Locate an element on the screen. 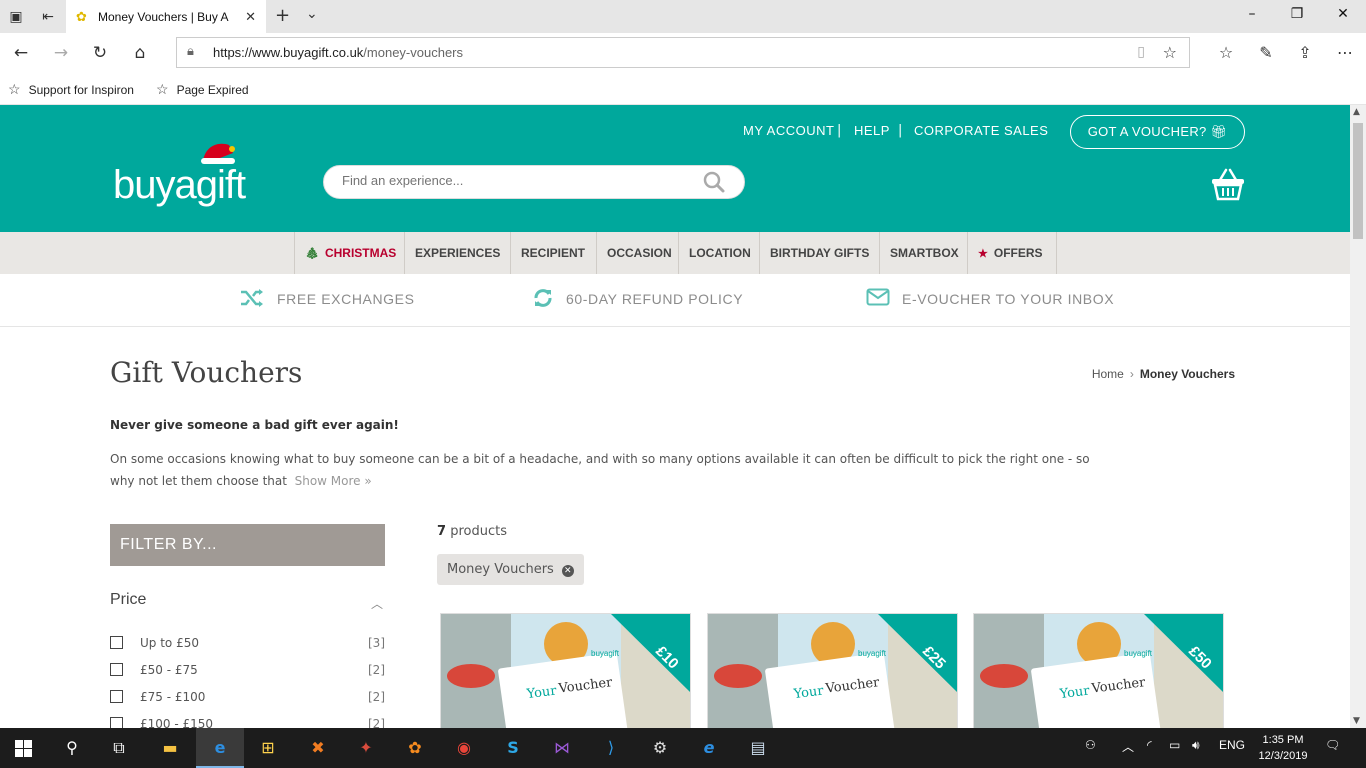 This screenshot has width=1366, height=768. price-option-count: [2] is located at coordinates (376, 697).